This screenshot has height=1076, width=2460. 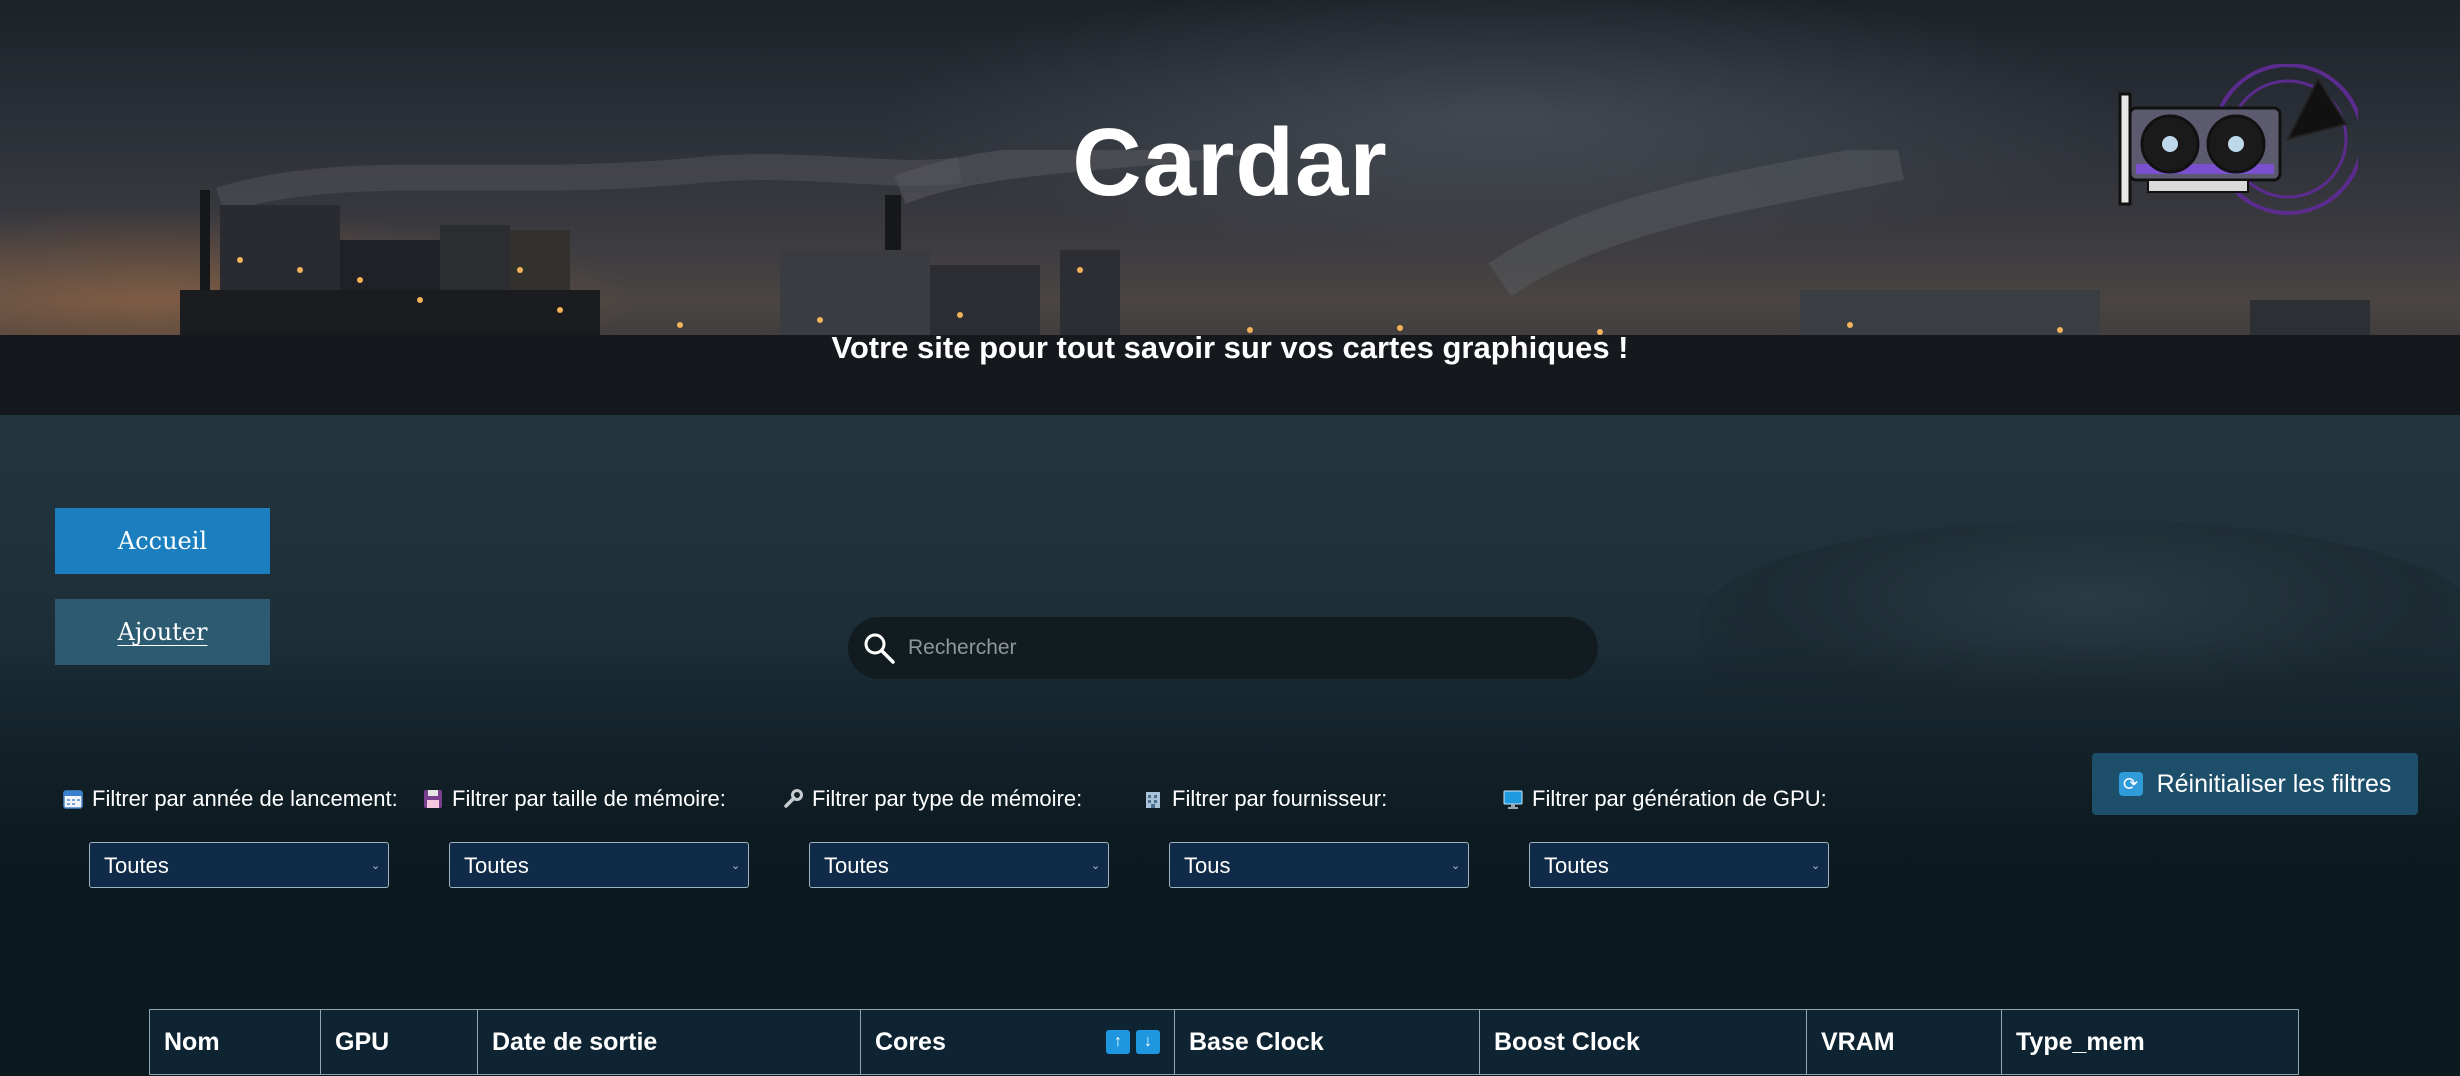 I want to click on filter-memory-size-label: Filtrer par taille de mémoire:, so click(x=574, y=799).